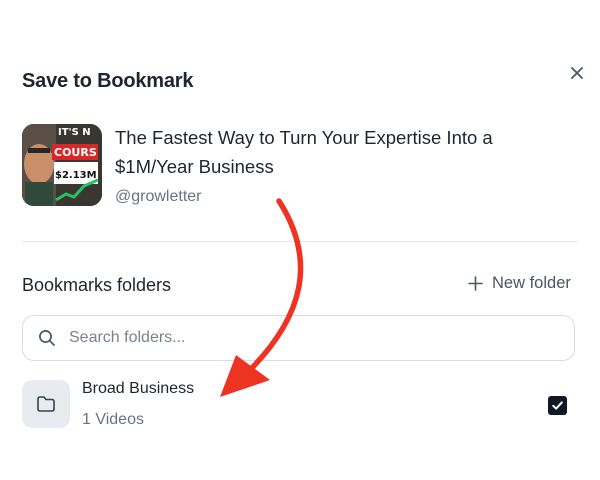 The height and width of the screenshot is (480, 600). I want to click on folder-checkbox, so click(557, 405).